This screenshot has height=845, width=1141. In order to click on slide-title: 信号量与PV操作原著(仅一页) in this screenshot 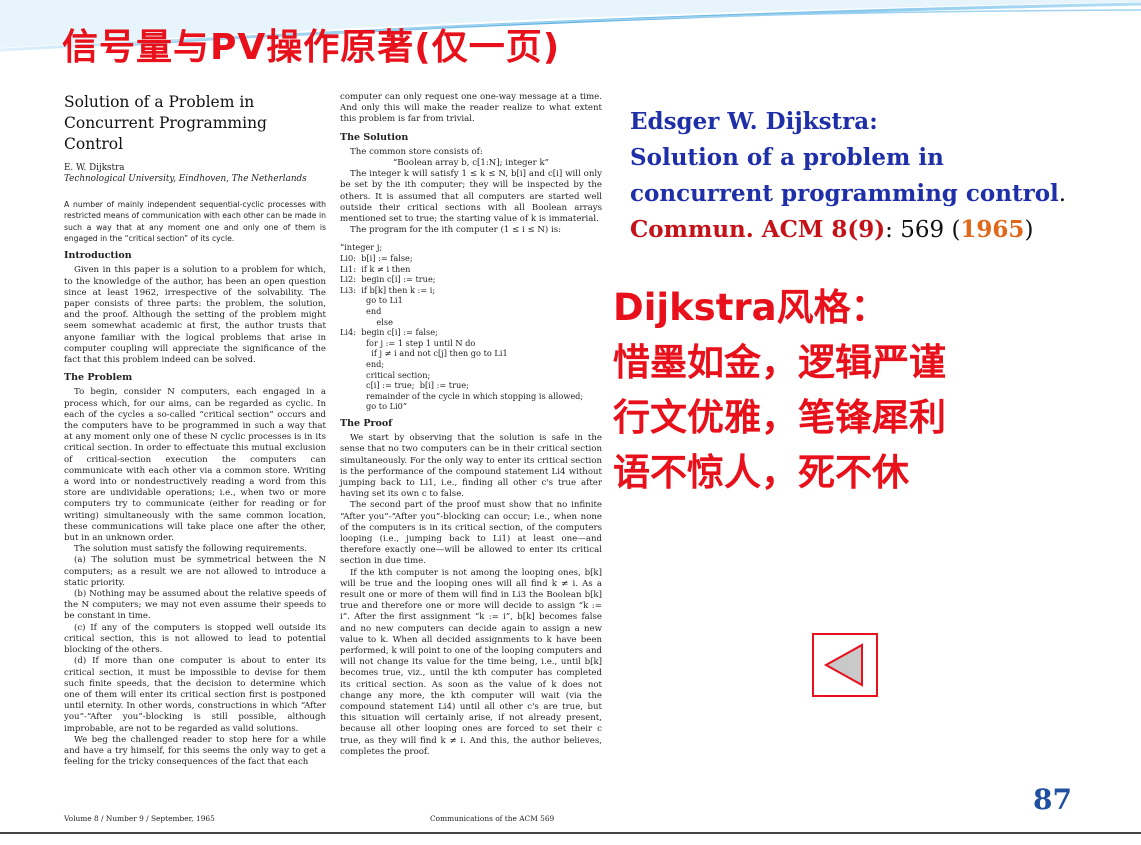, I will do `click(311, 47)`.